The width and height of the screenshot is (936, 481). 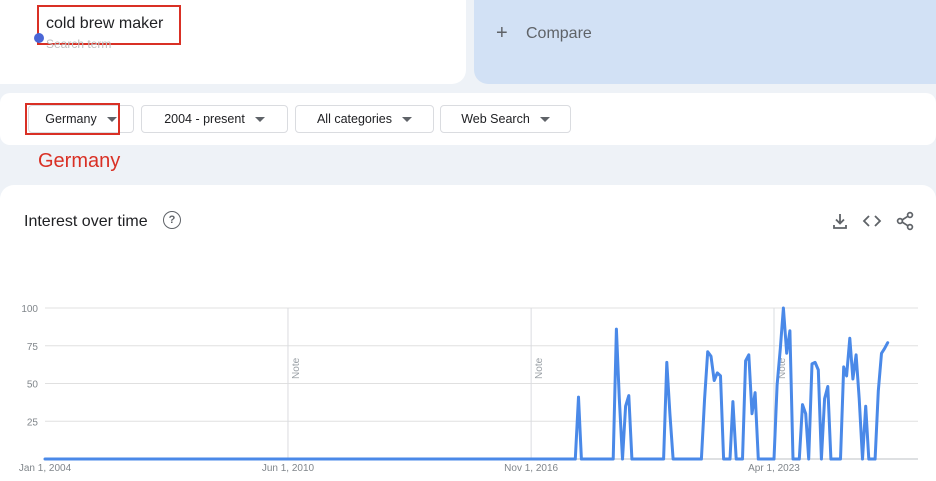 I want to click on x-tick-label: Jun 1, 2010, so click(x=288, y=468).